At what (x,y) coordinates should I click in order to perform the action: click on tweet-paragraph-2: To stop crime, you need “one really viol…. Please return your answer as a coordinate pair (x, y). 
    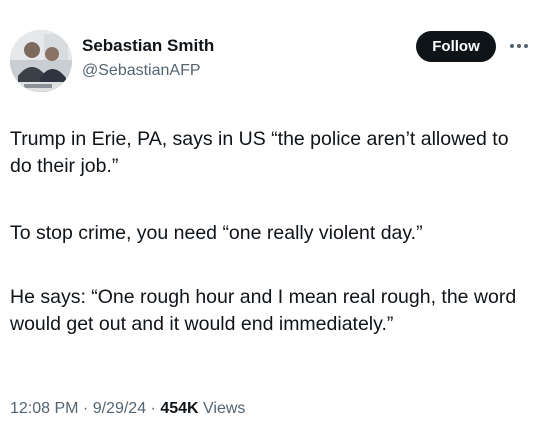
    Looking at the image, I should click on (216, 233).